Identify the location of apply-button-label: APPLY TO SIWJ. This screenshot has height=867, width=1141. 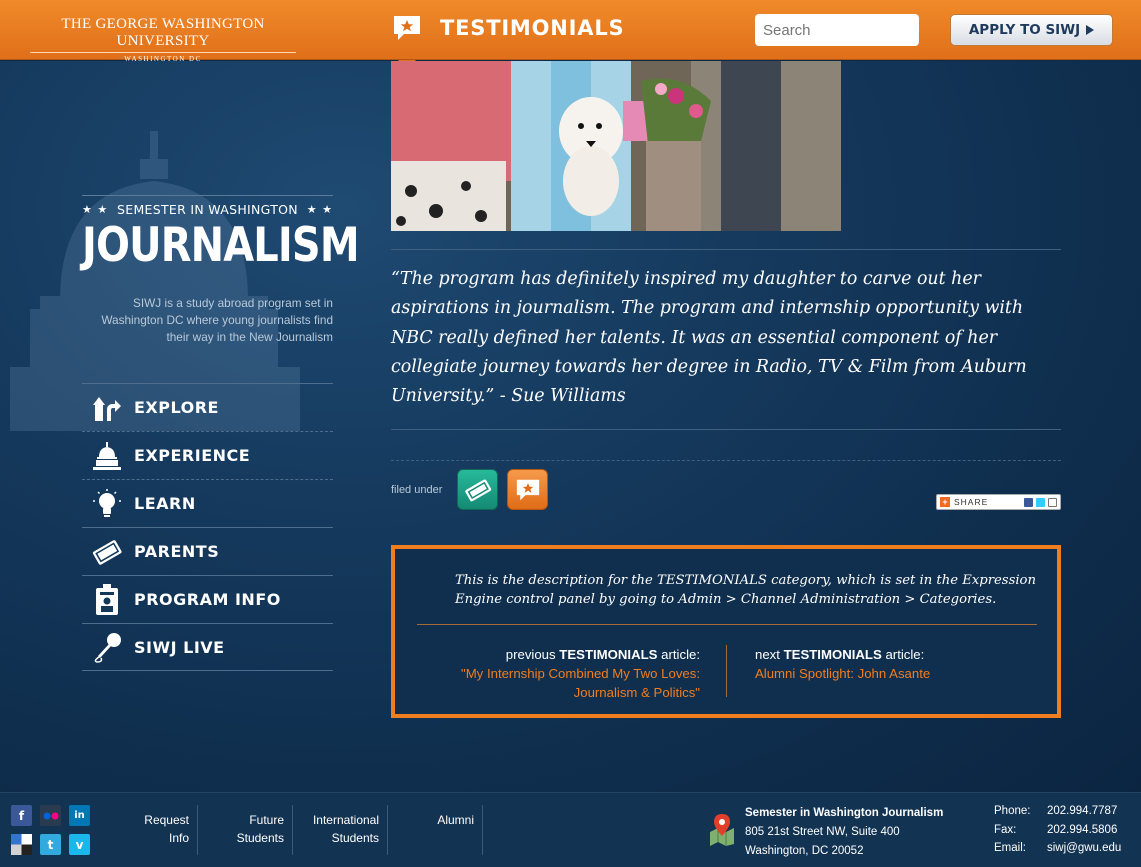
(1024, 30).